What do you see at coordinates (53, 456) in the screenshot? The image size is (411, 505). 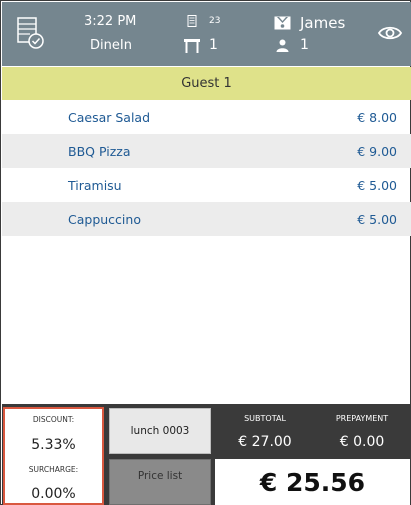 I see `discount-surcharge-box: DISCOUNT: 5.33% SURCHARGE: 0.00%` at bounding box center [53, 456].